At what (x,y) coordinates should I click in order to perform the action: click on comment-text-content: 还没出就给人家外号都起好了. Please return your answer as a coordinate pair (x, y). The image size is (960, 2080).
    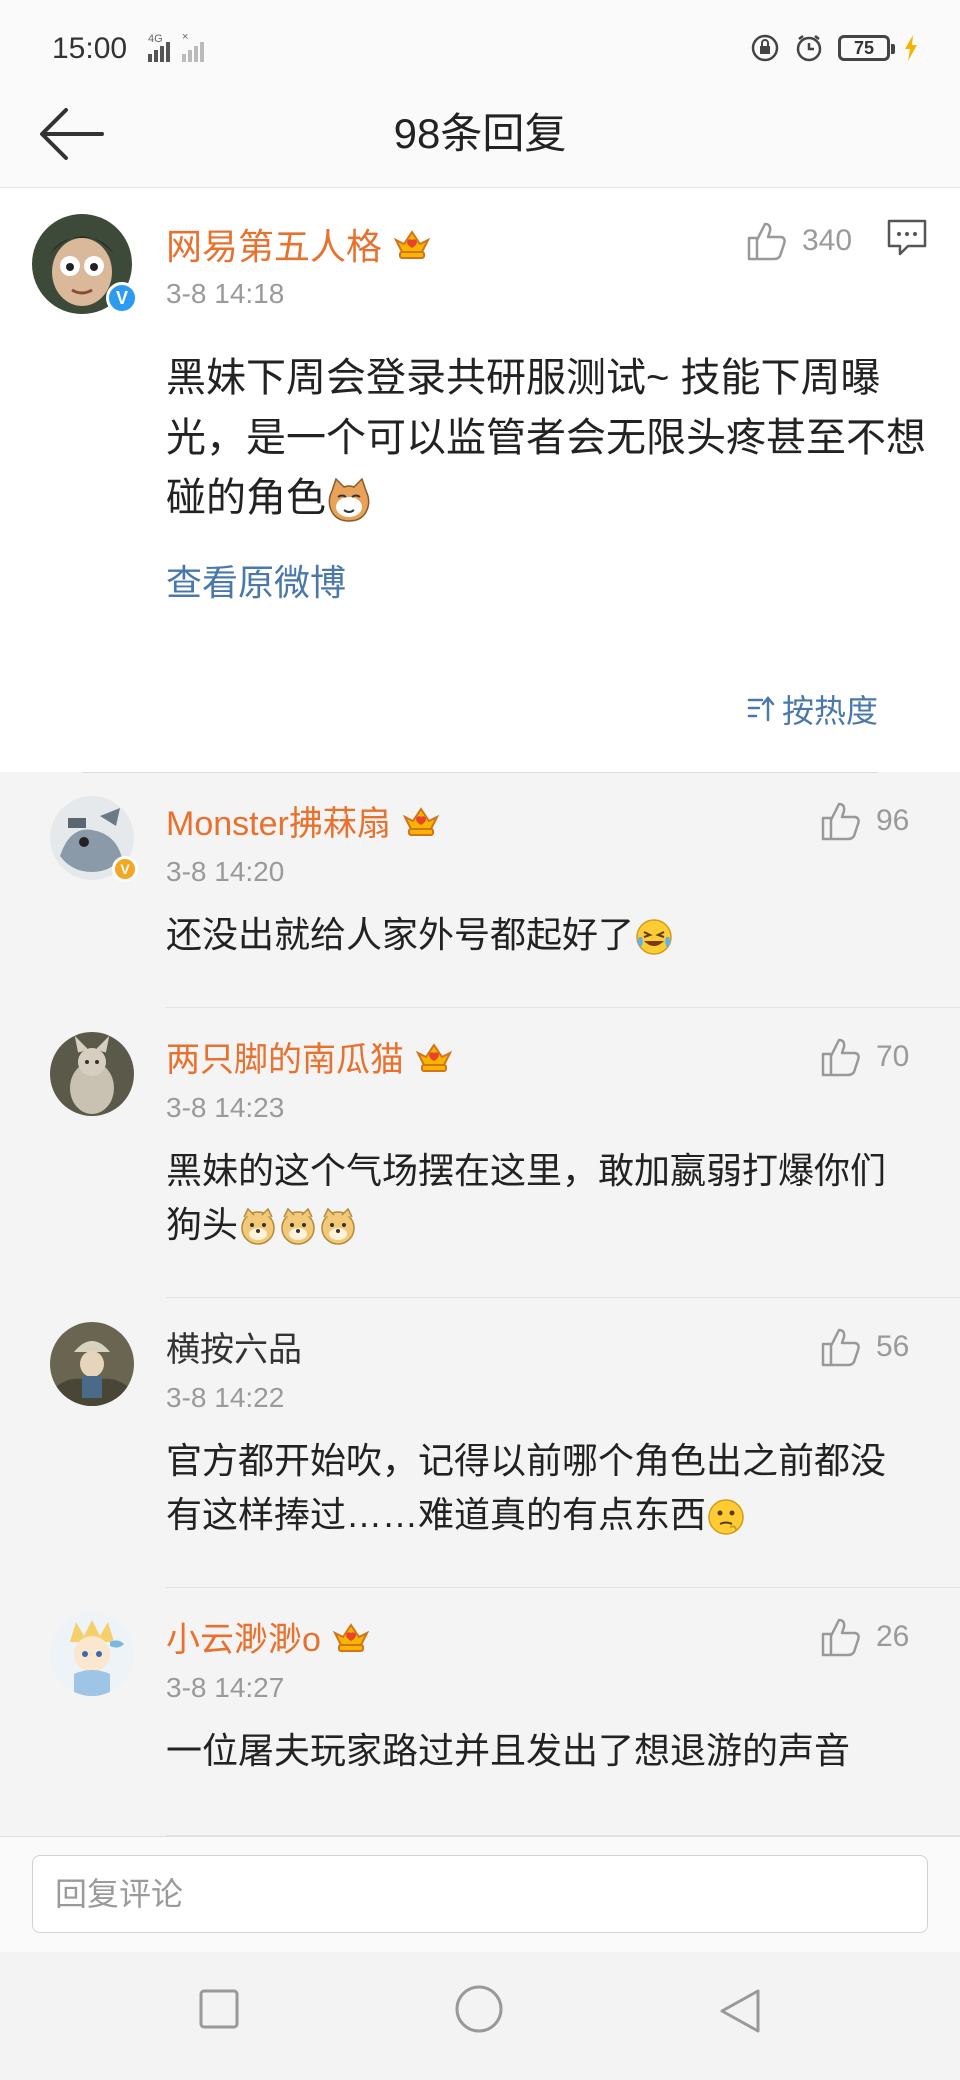
    Looking at the image, I should click on (400, 934).